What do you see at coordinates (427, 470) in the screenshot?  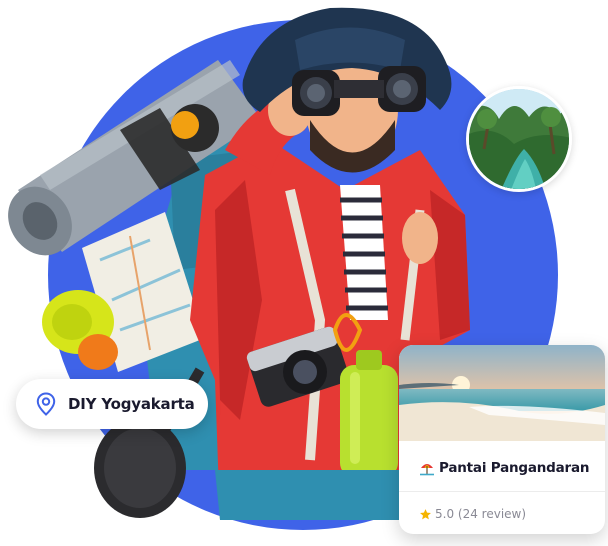 I see `beach-umbrella-icon` at bounding box center [427, 470].